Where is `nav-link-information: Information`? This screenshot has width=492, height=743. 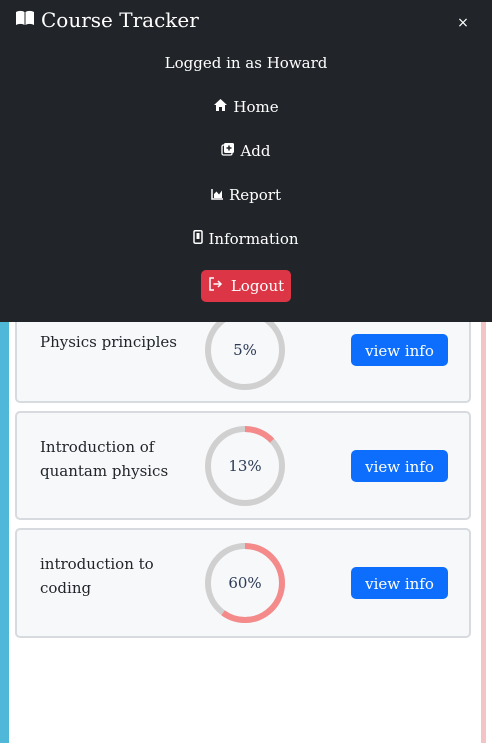 nav-link-information: Information is located at coordinates (246, 239).